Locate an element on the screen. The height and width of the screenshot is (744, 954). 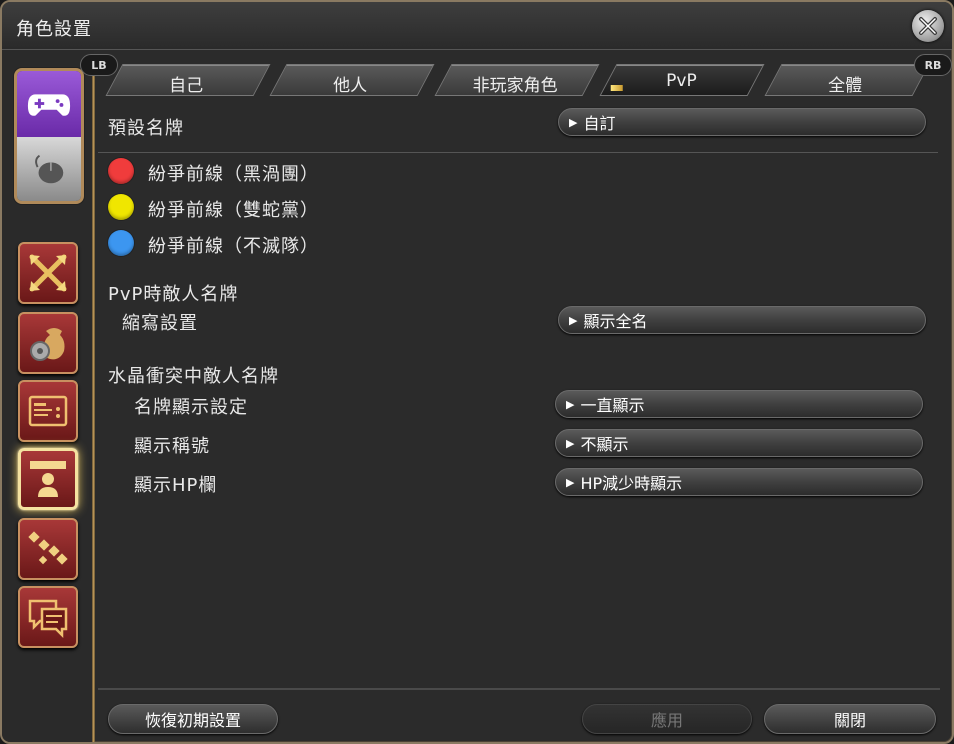
preset-value: 自訂 is located at coordinates (599, 123).